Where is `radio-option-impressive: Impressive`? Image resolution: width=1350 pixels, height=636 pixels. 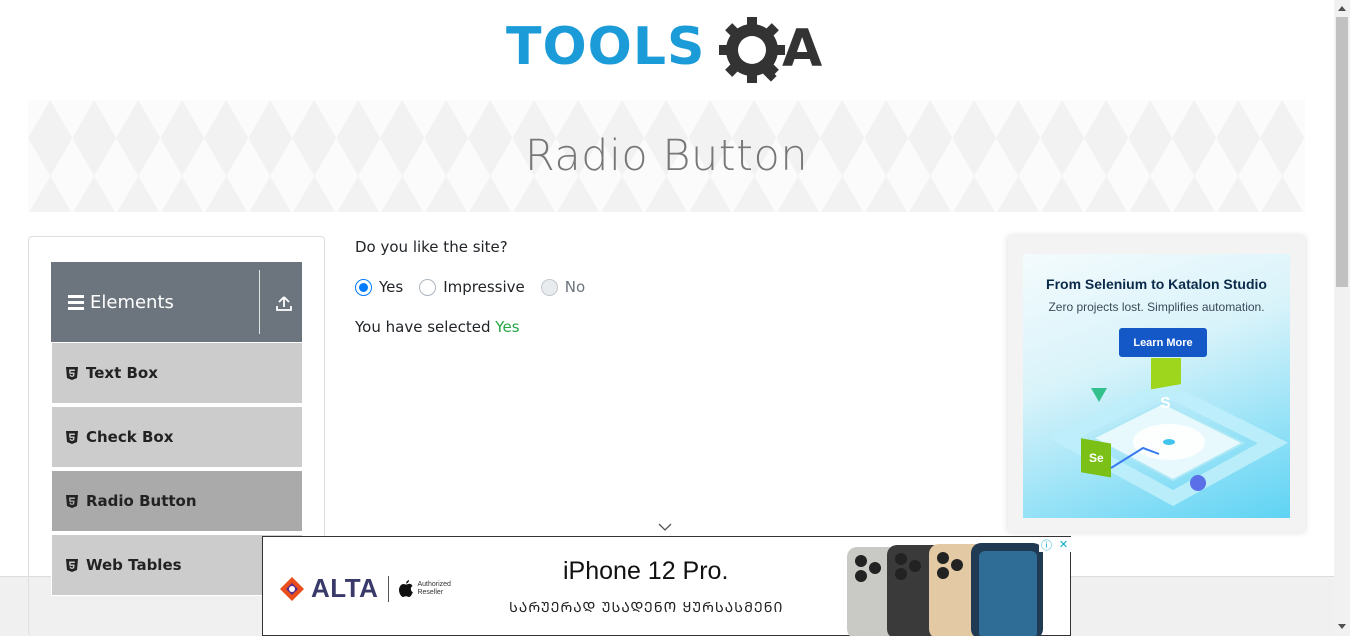 radio-option-impressive: Impressive is located at coordinates (472, 287).